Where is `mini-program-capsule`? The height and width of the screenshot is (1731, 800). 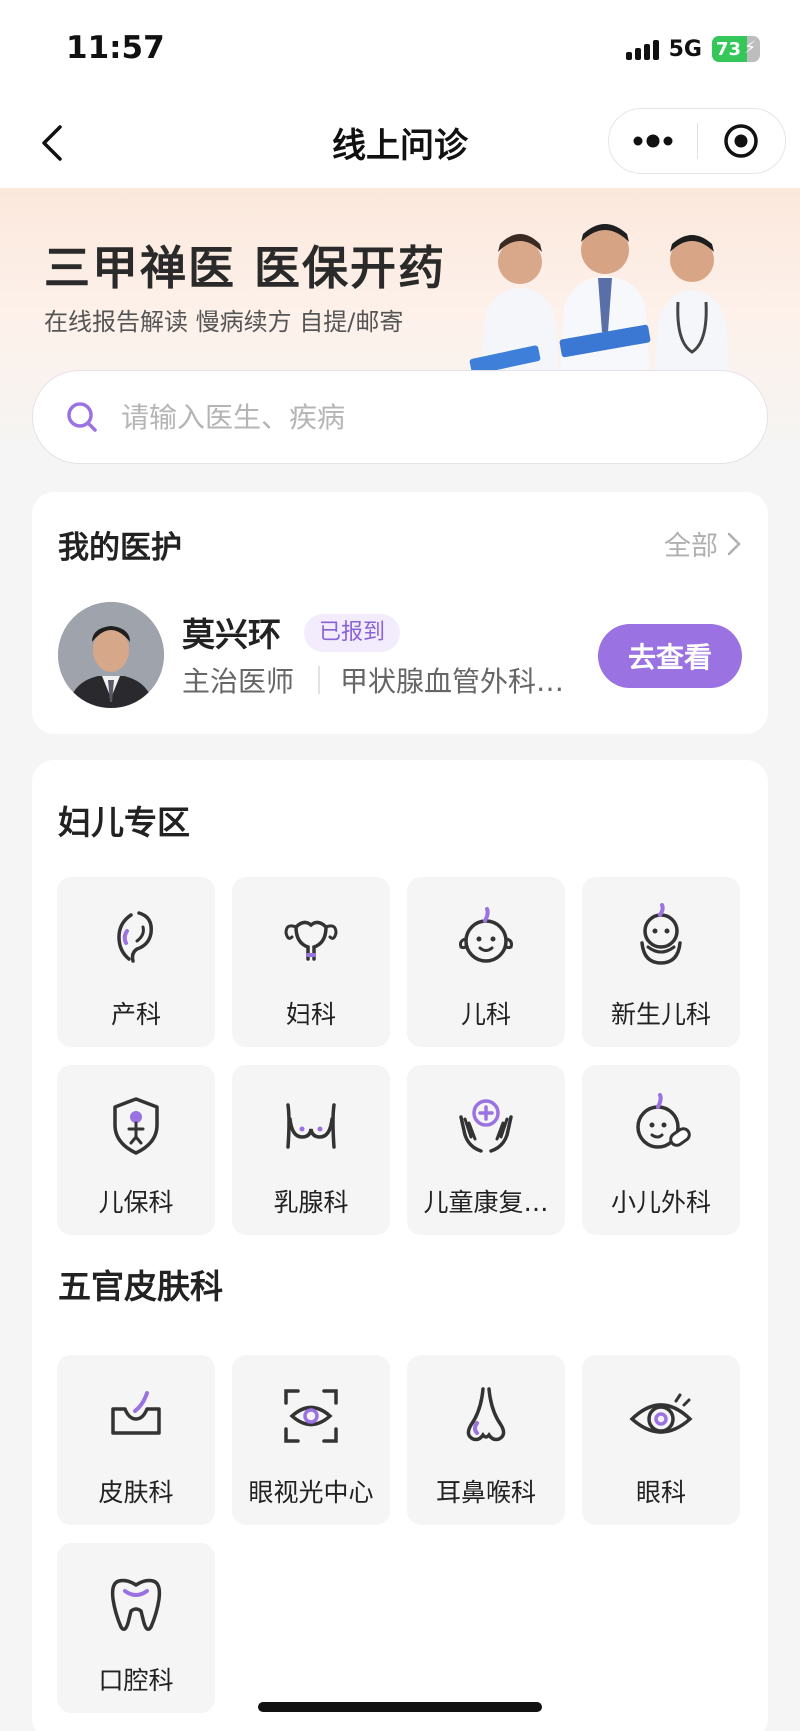
mini-program-capsule is located at coordinates (697, 141).